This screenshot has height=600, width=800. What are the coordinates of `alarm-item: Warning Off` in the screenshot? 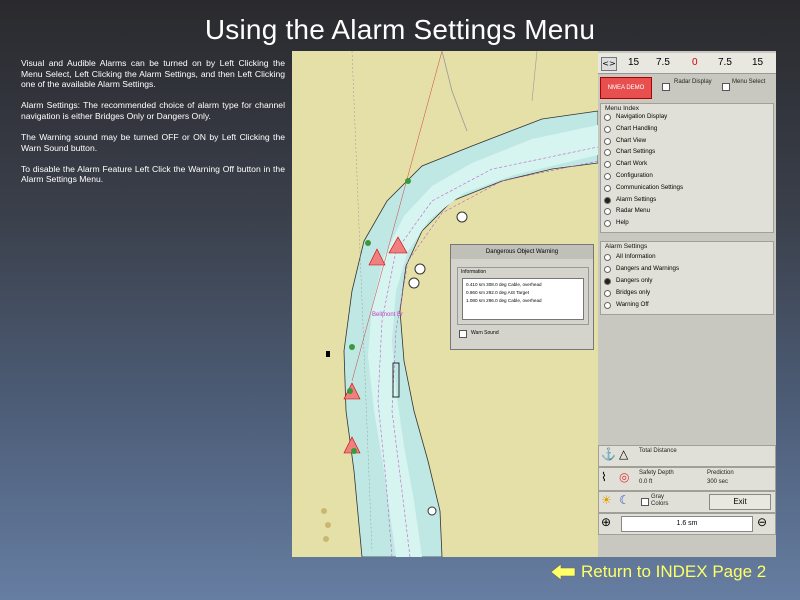 It's located at (632, 304).